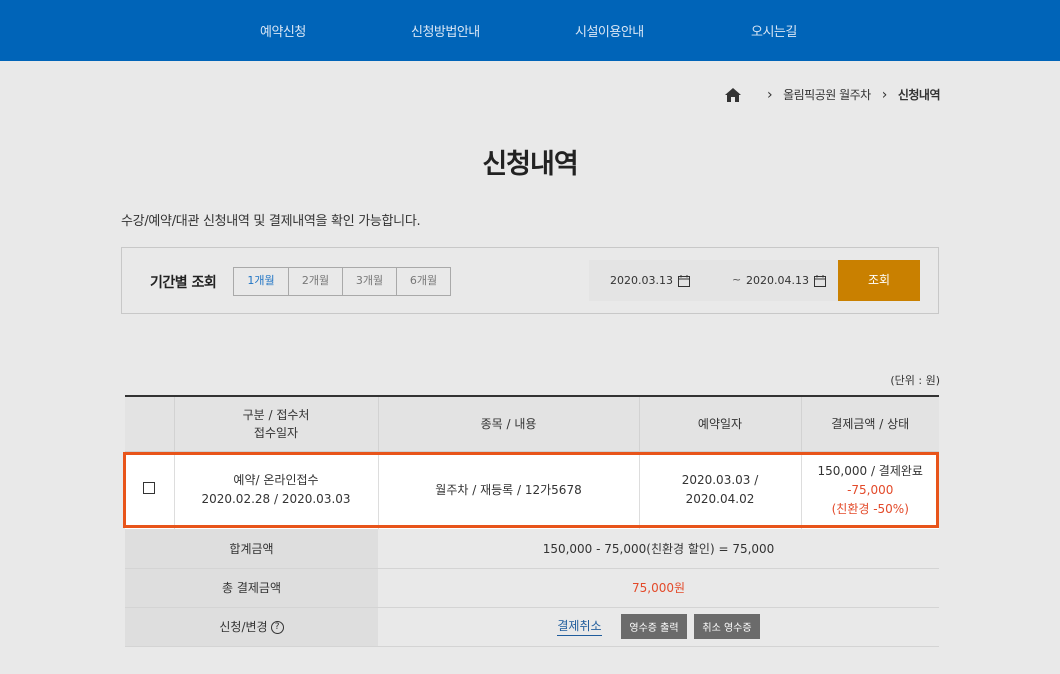 This screenshot has height=674, width=1060. What do you see at coordinates (658, 549) in the screenshot?
I see `total-value: 150,000 - 75,000(친환경 할인) = 75,000` at bounding box center [658, 549].